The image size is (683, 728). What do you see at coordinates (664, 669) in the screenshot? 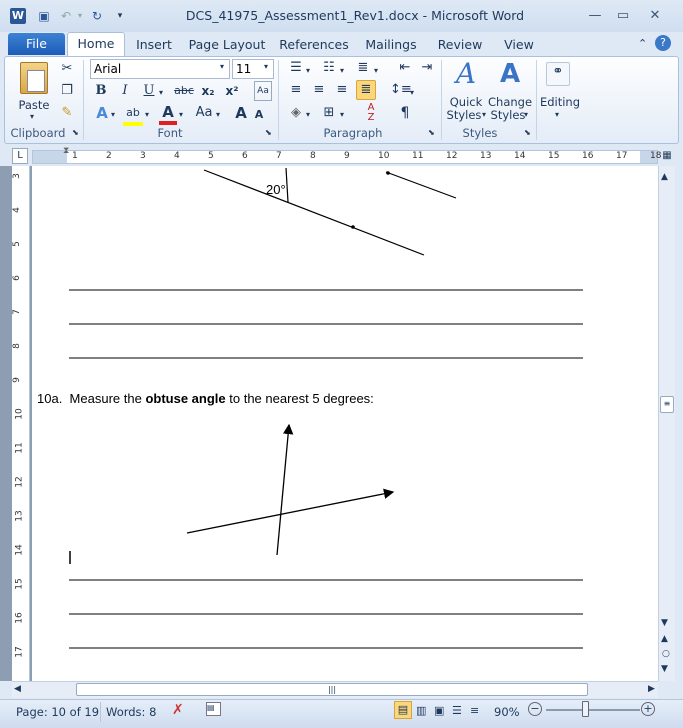
I see `next-page-icon: ▼` at bounding box center [664, 669].